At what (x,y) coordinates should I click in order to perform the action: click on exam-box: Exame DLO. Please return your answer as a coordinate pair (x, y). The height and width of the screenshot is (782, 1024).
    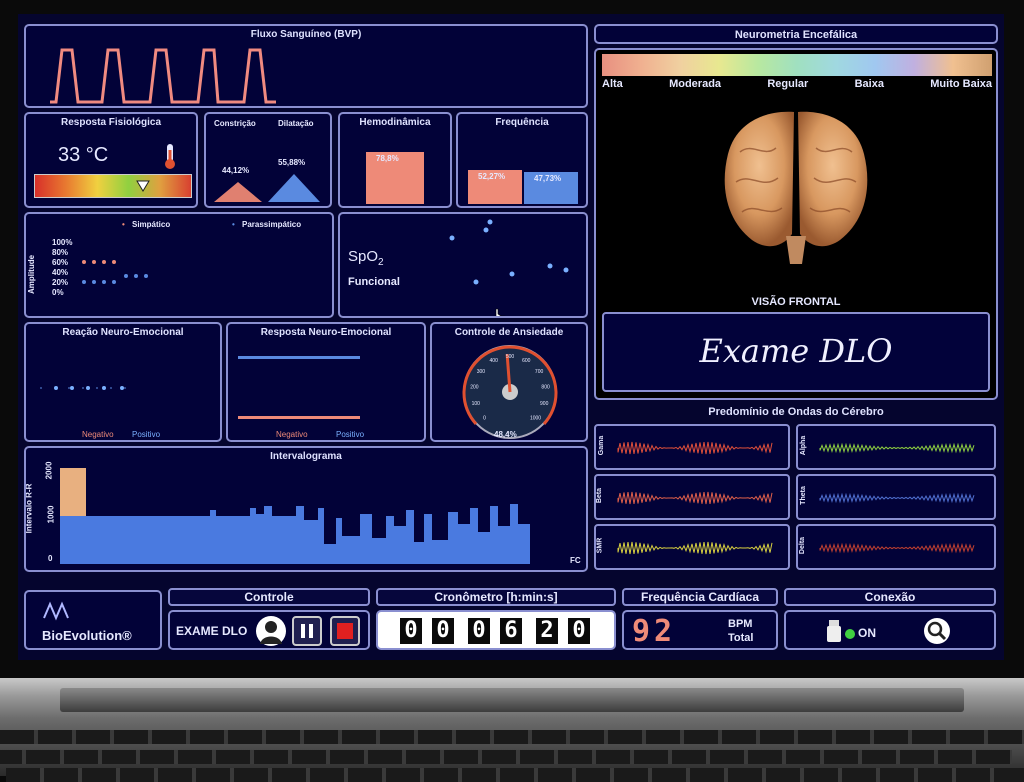
    Looking at the image, I should click on (796, 352).